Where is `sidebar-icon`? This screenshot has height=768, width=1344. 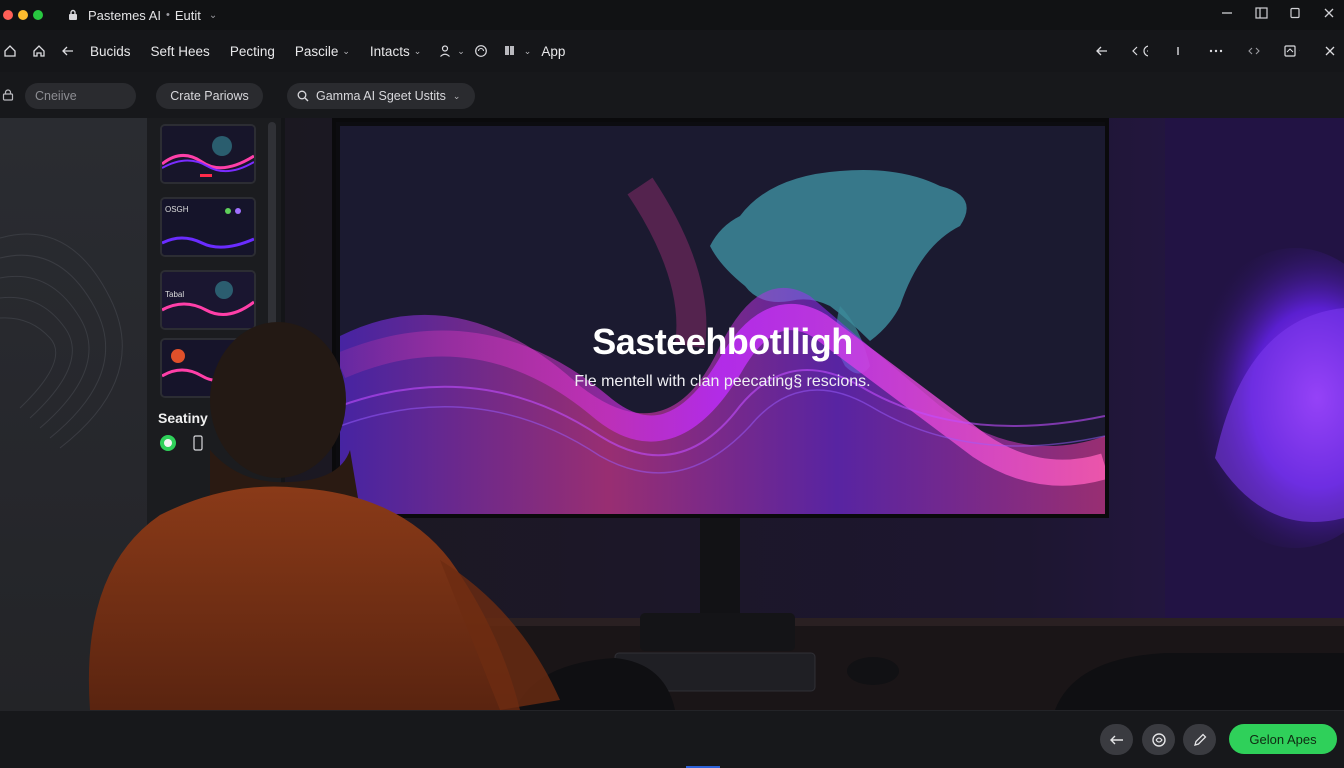 sidebar-icon is located at coordinates (1261, 13).